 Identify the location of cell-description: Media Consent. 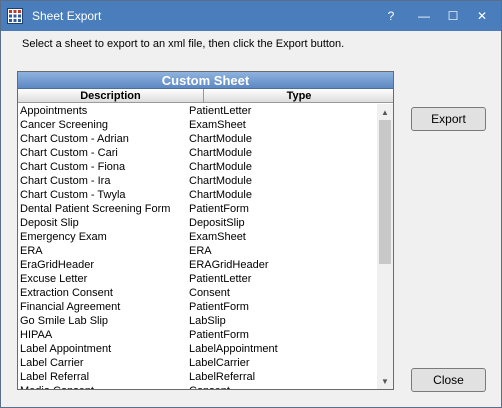
(111, 386).